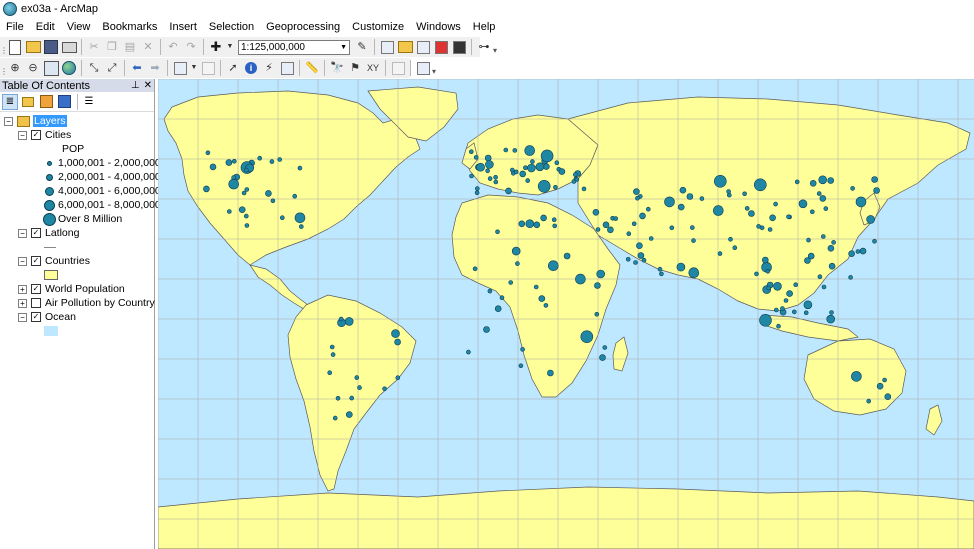  What do you see at coordinates (191, 47) in the screenshot?
I see `redo-button: ↷` at bounding box center [191, 47].